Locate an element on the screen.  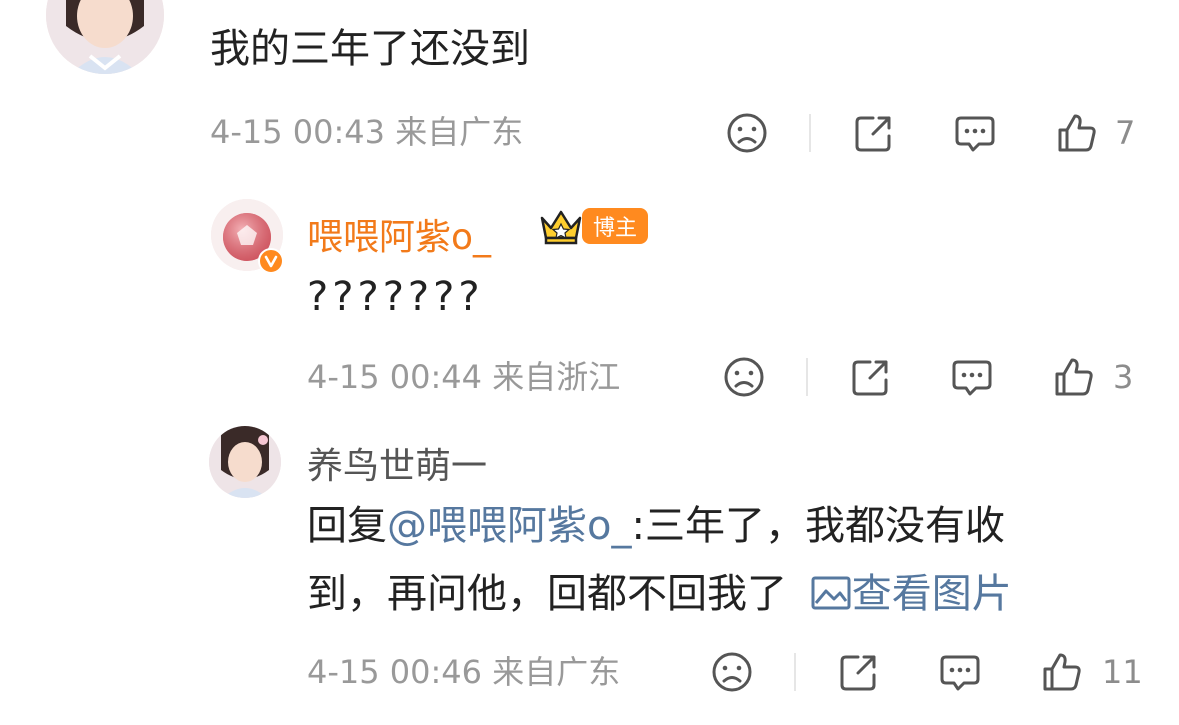
reply-meta: 4-15 00:46 来自广东 is located at coordinates (464, 672).